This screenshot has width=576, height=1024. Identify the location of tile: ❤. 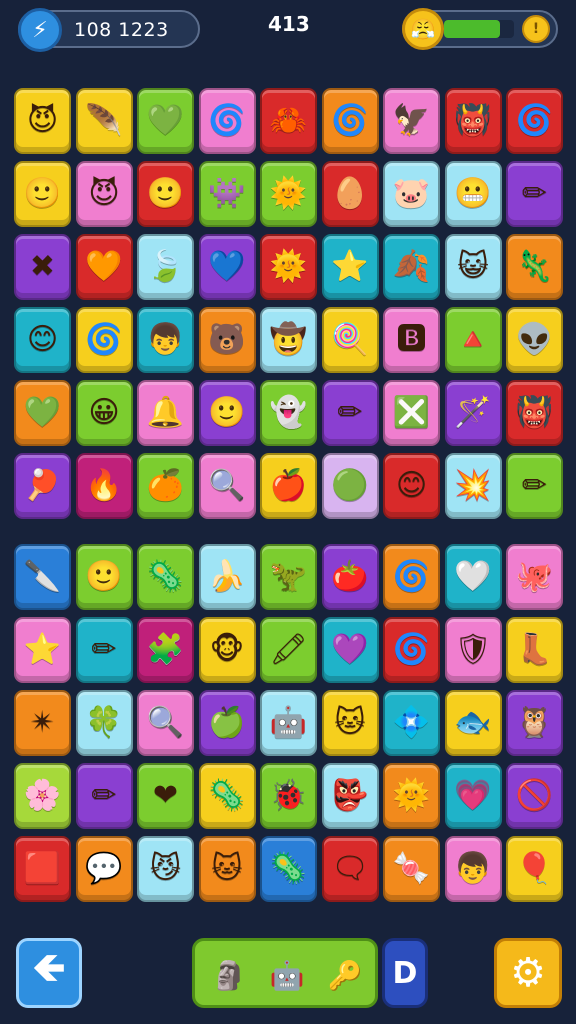
(165, 796).